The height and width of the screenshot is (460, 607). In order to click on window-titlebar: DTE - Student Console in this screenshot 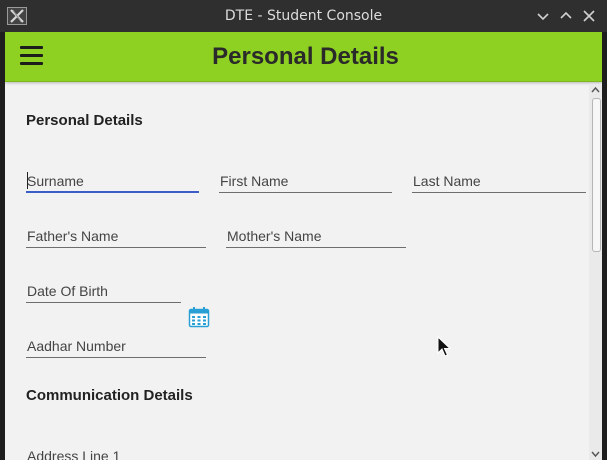, I will do `click(303, 16)`.